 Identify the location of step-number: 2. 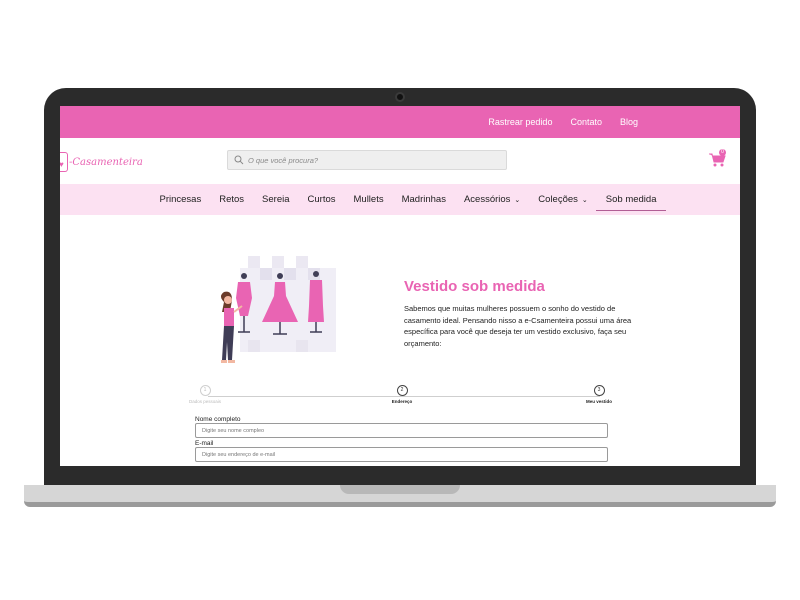
(402, 390).